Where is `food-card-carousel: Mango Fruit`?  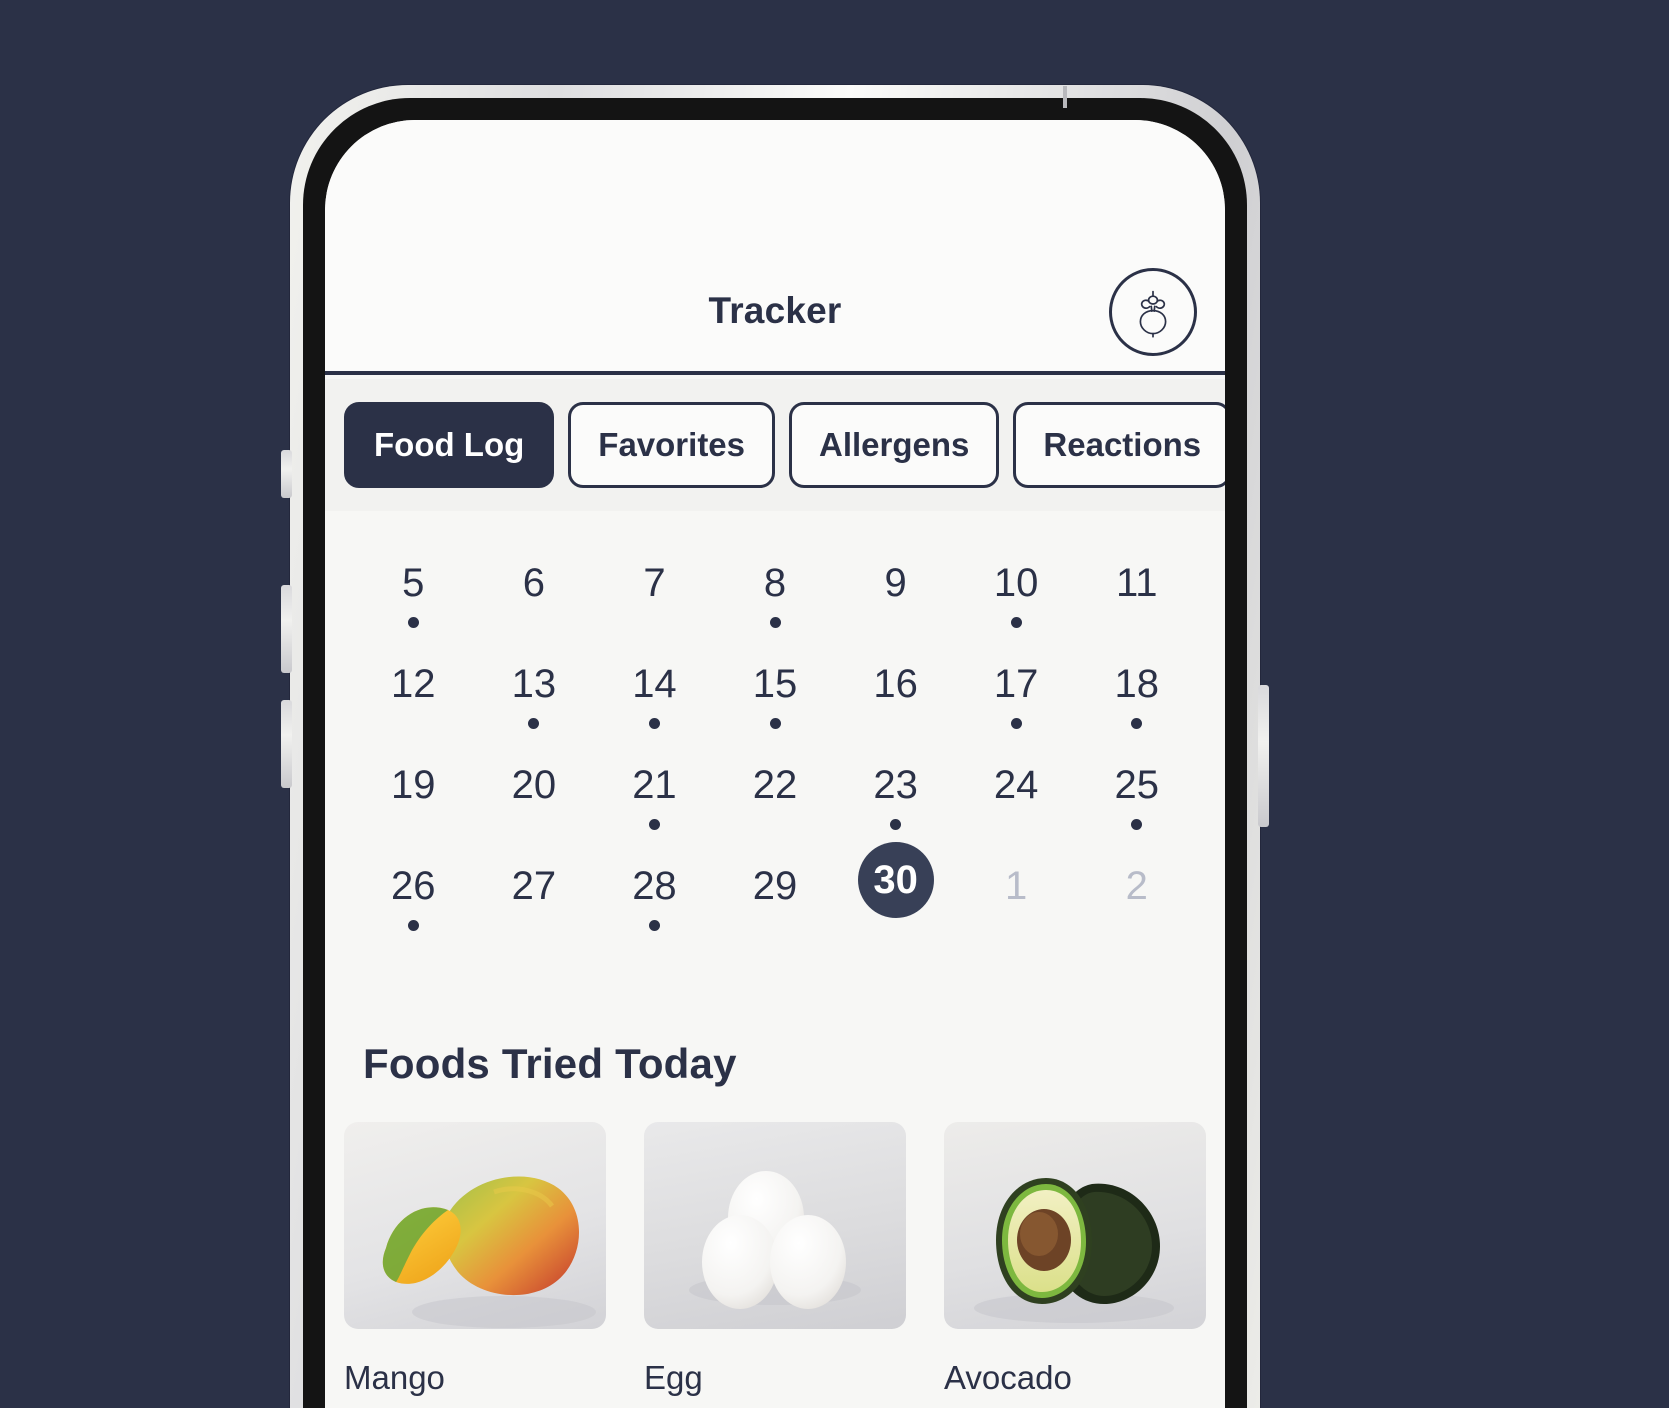
food-card-carousel: Mango Fruit is located at coordinates (775, 1265).